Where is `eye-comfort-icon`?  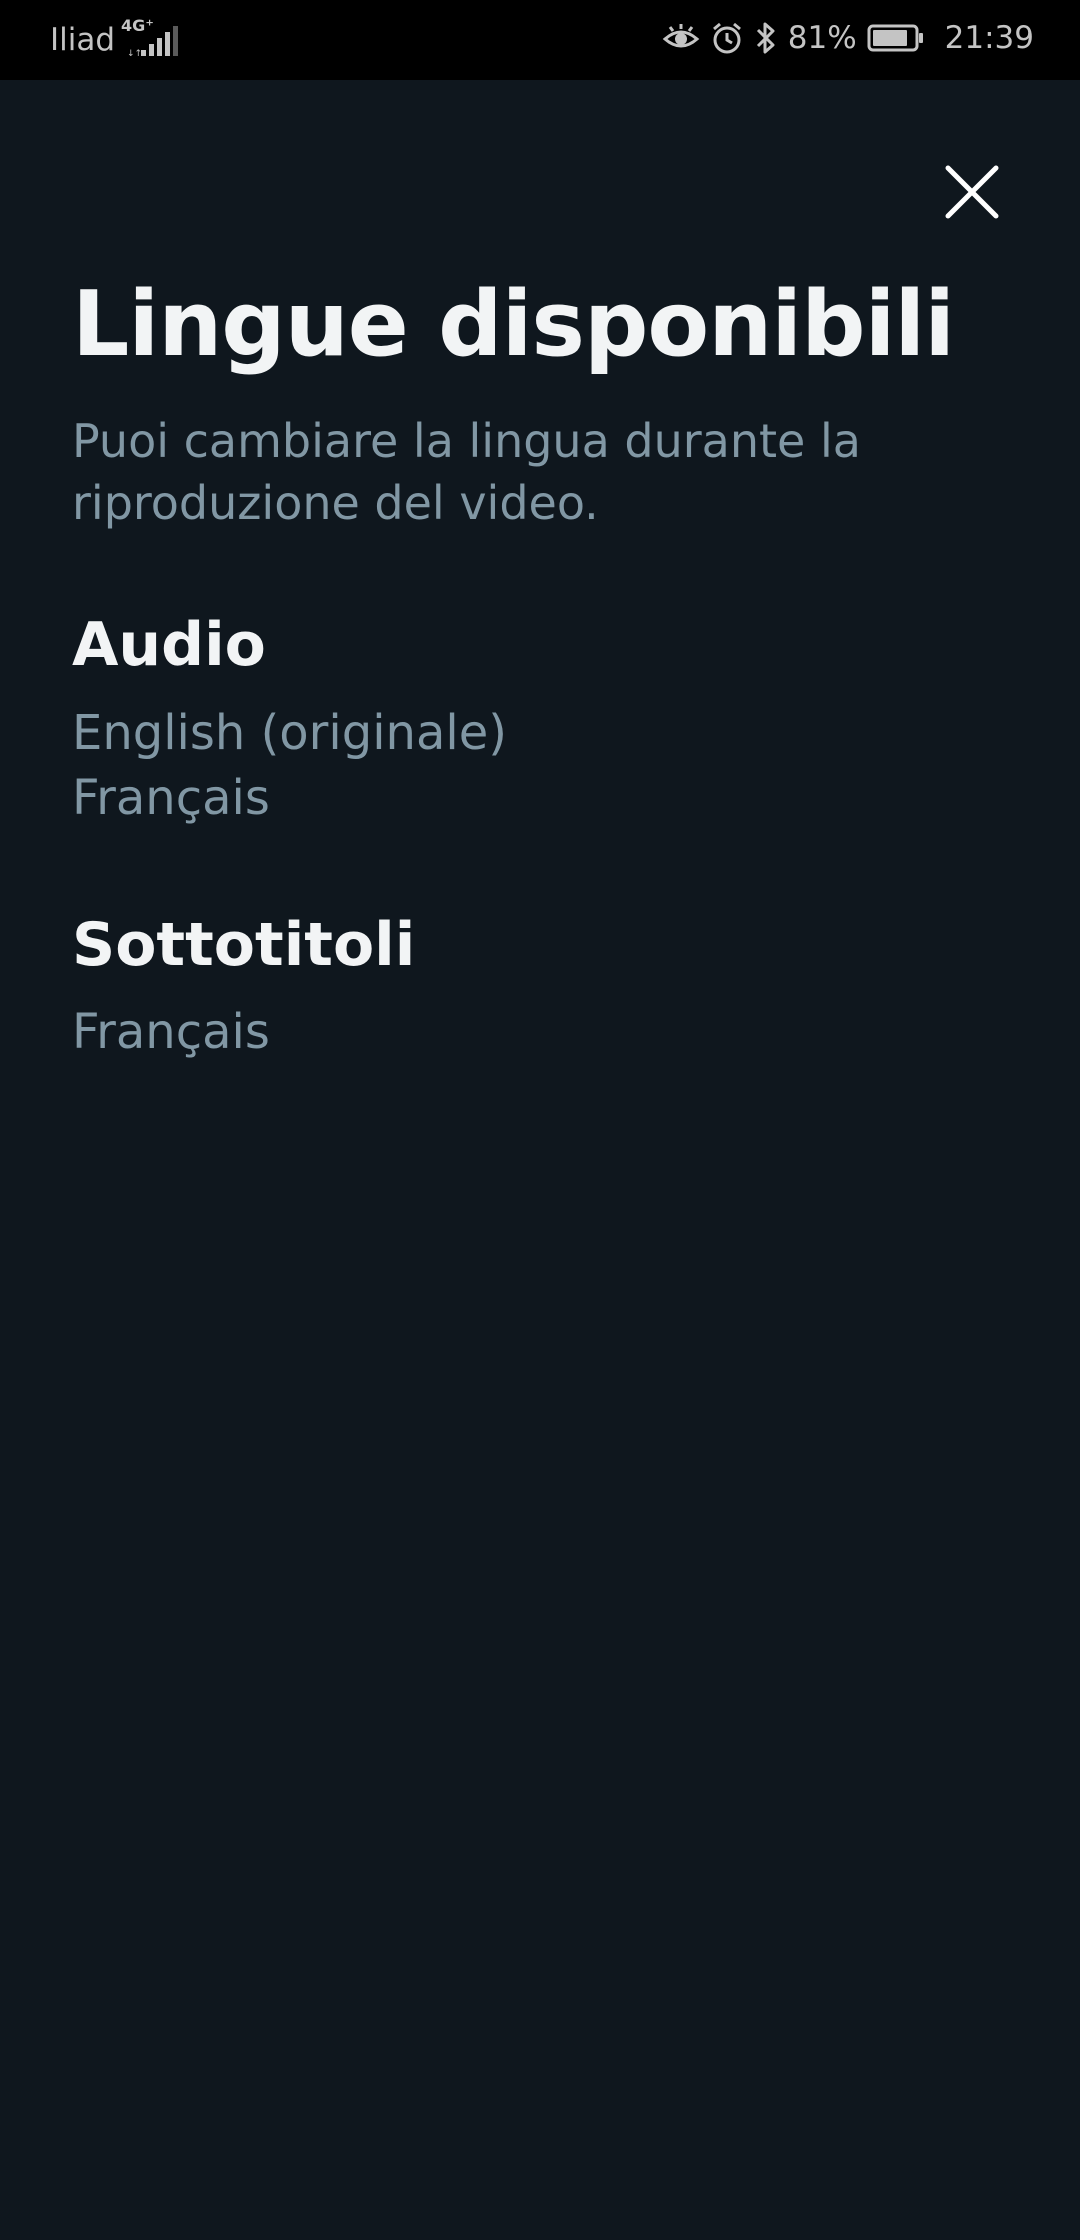 eye-comfort-icon is located at coordinates (681, 36).